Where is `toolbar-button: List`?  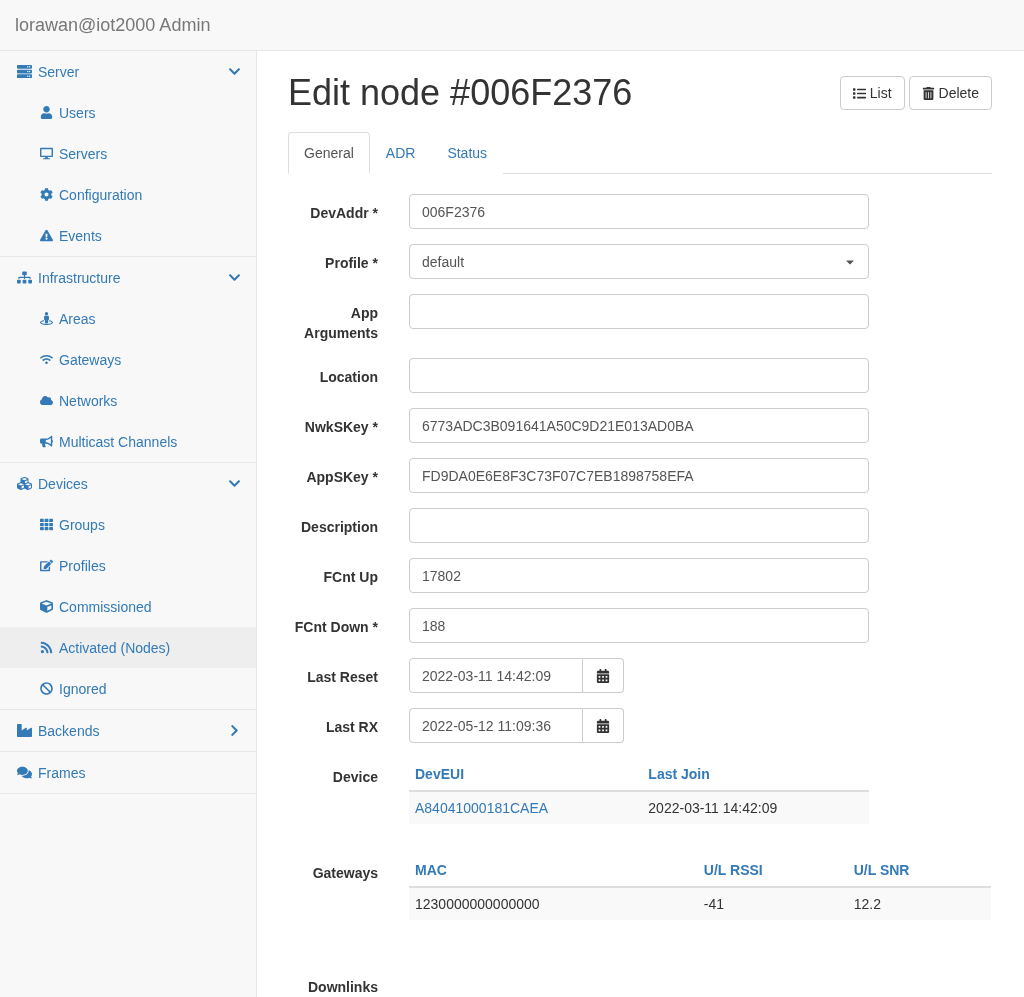 toolbar-button: List is located at coordinates (872, 93).